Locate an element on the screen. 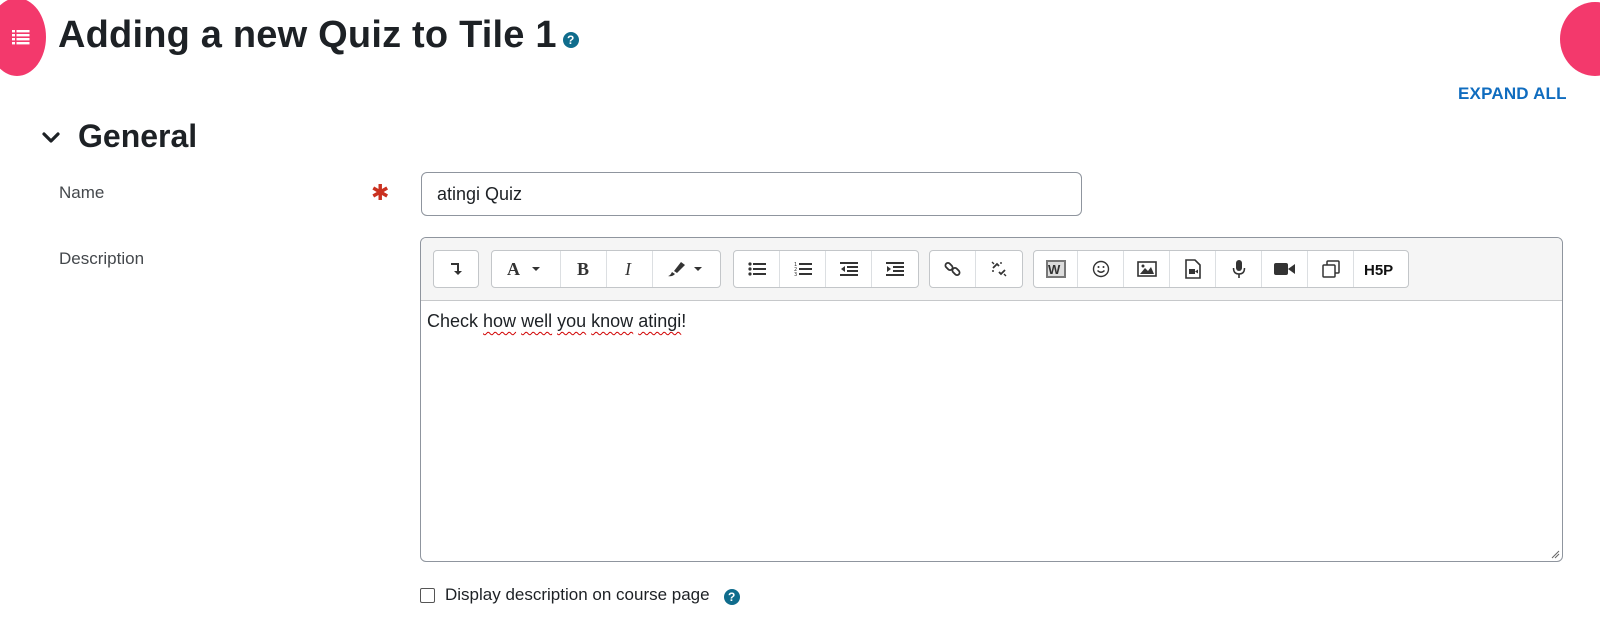 This screenshot has height=632, width=1600. ordered-list-button: 1 2 3 is located at coordinates (803, 269).